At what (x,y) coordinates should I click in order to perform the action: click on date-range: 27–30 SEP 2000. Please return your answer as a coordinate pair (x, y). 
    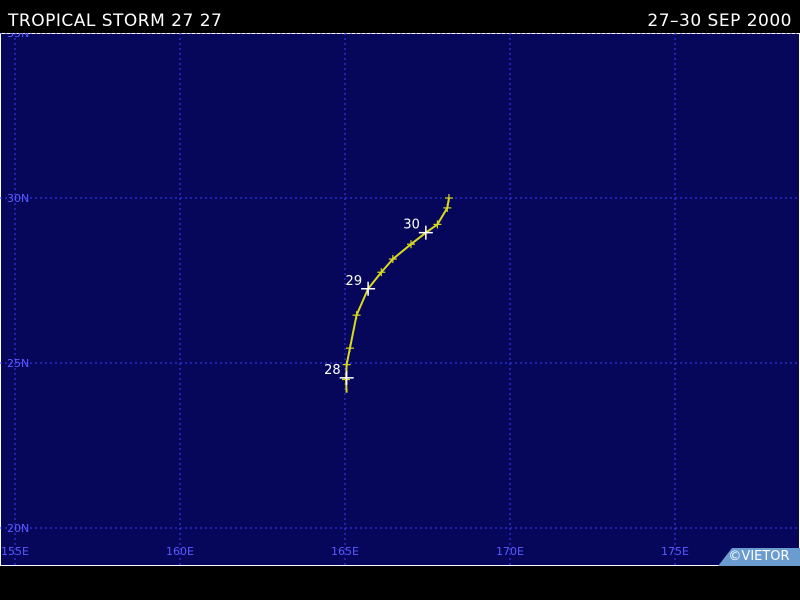
    Looking at the image, I should click on (719, 21).